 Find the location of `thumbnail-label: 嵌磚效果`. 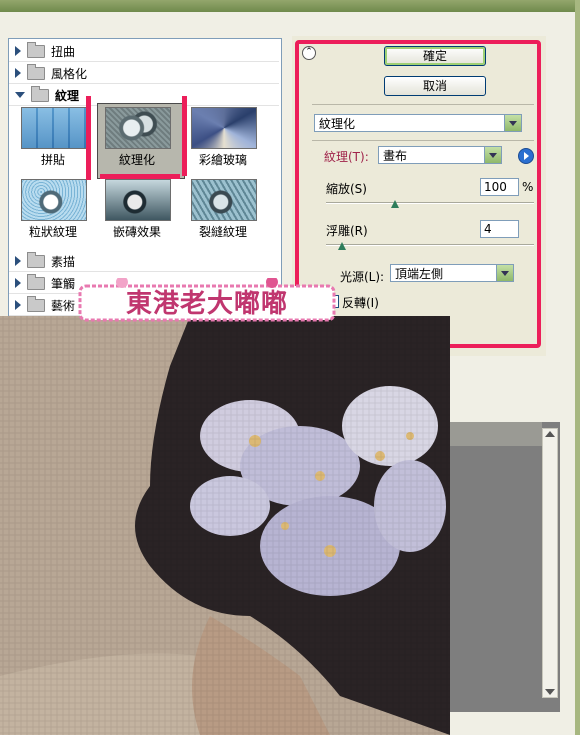

thumbnail-label: 嵌磚效果 is located at coordinates (137, 231).